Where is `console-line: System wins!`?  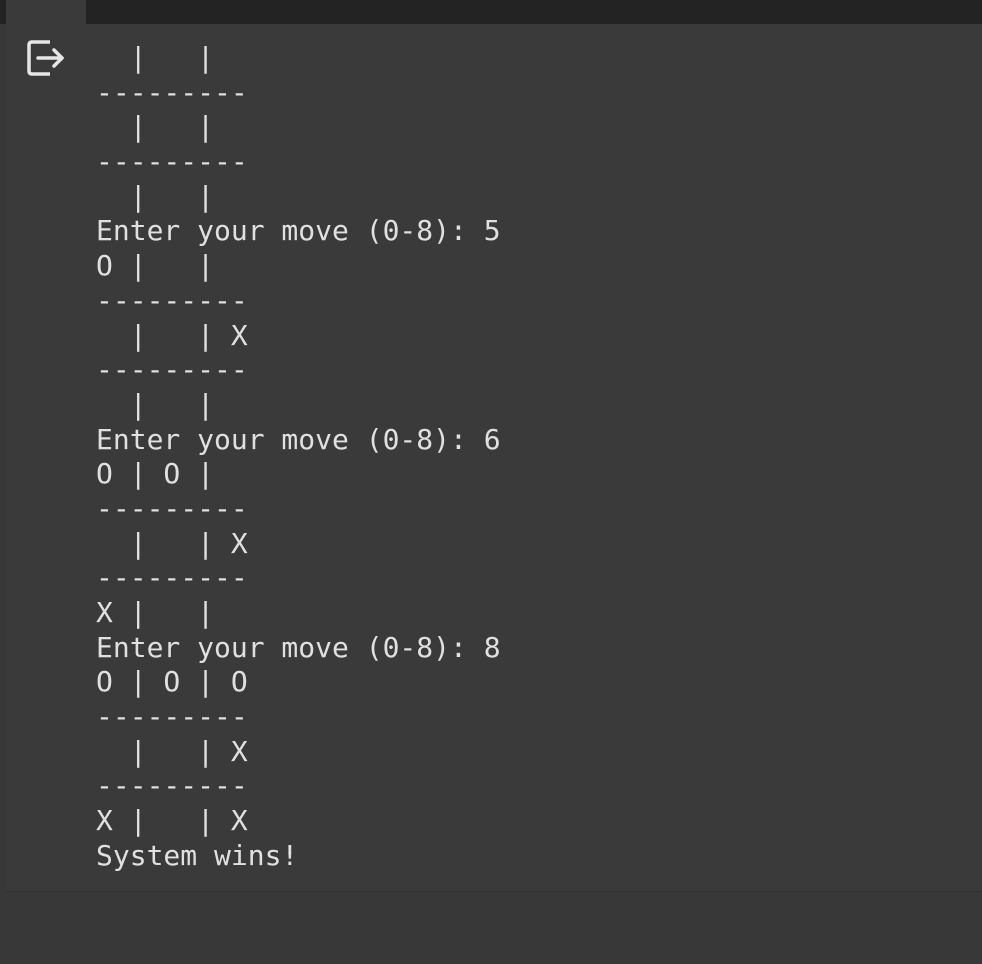
console-line: System wins! is located at coordinates (197, 855).